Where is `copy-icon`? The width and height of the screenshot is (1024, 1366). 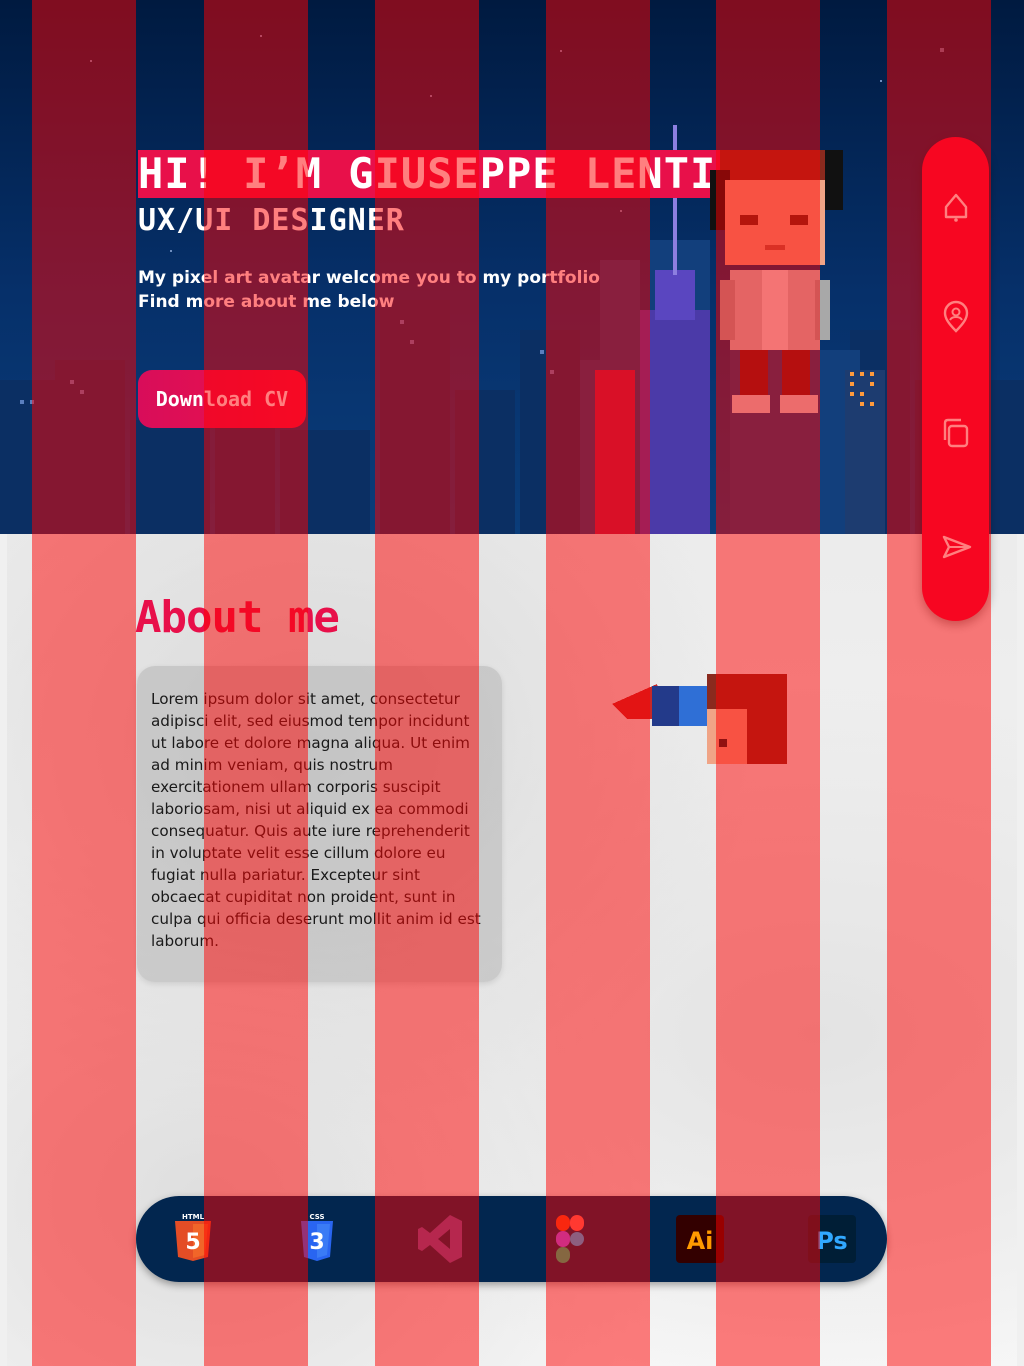 copy-icon is located at coordinates (955, 433).